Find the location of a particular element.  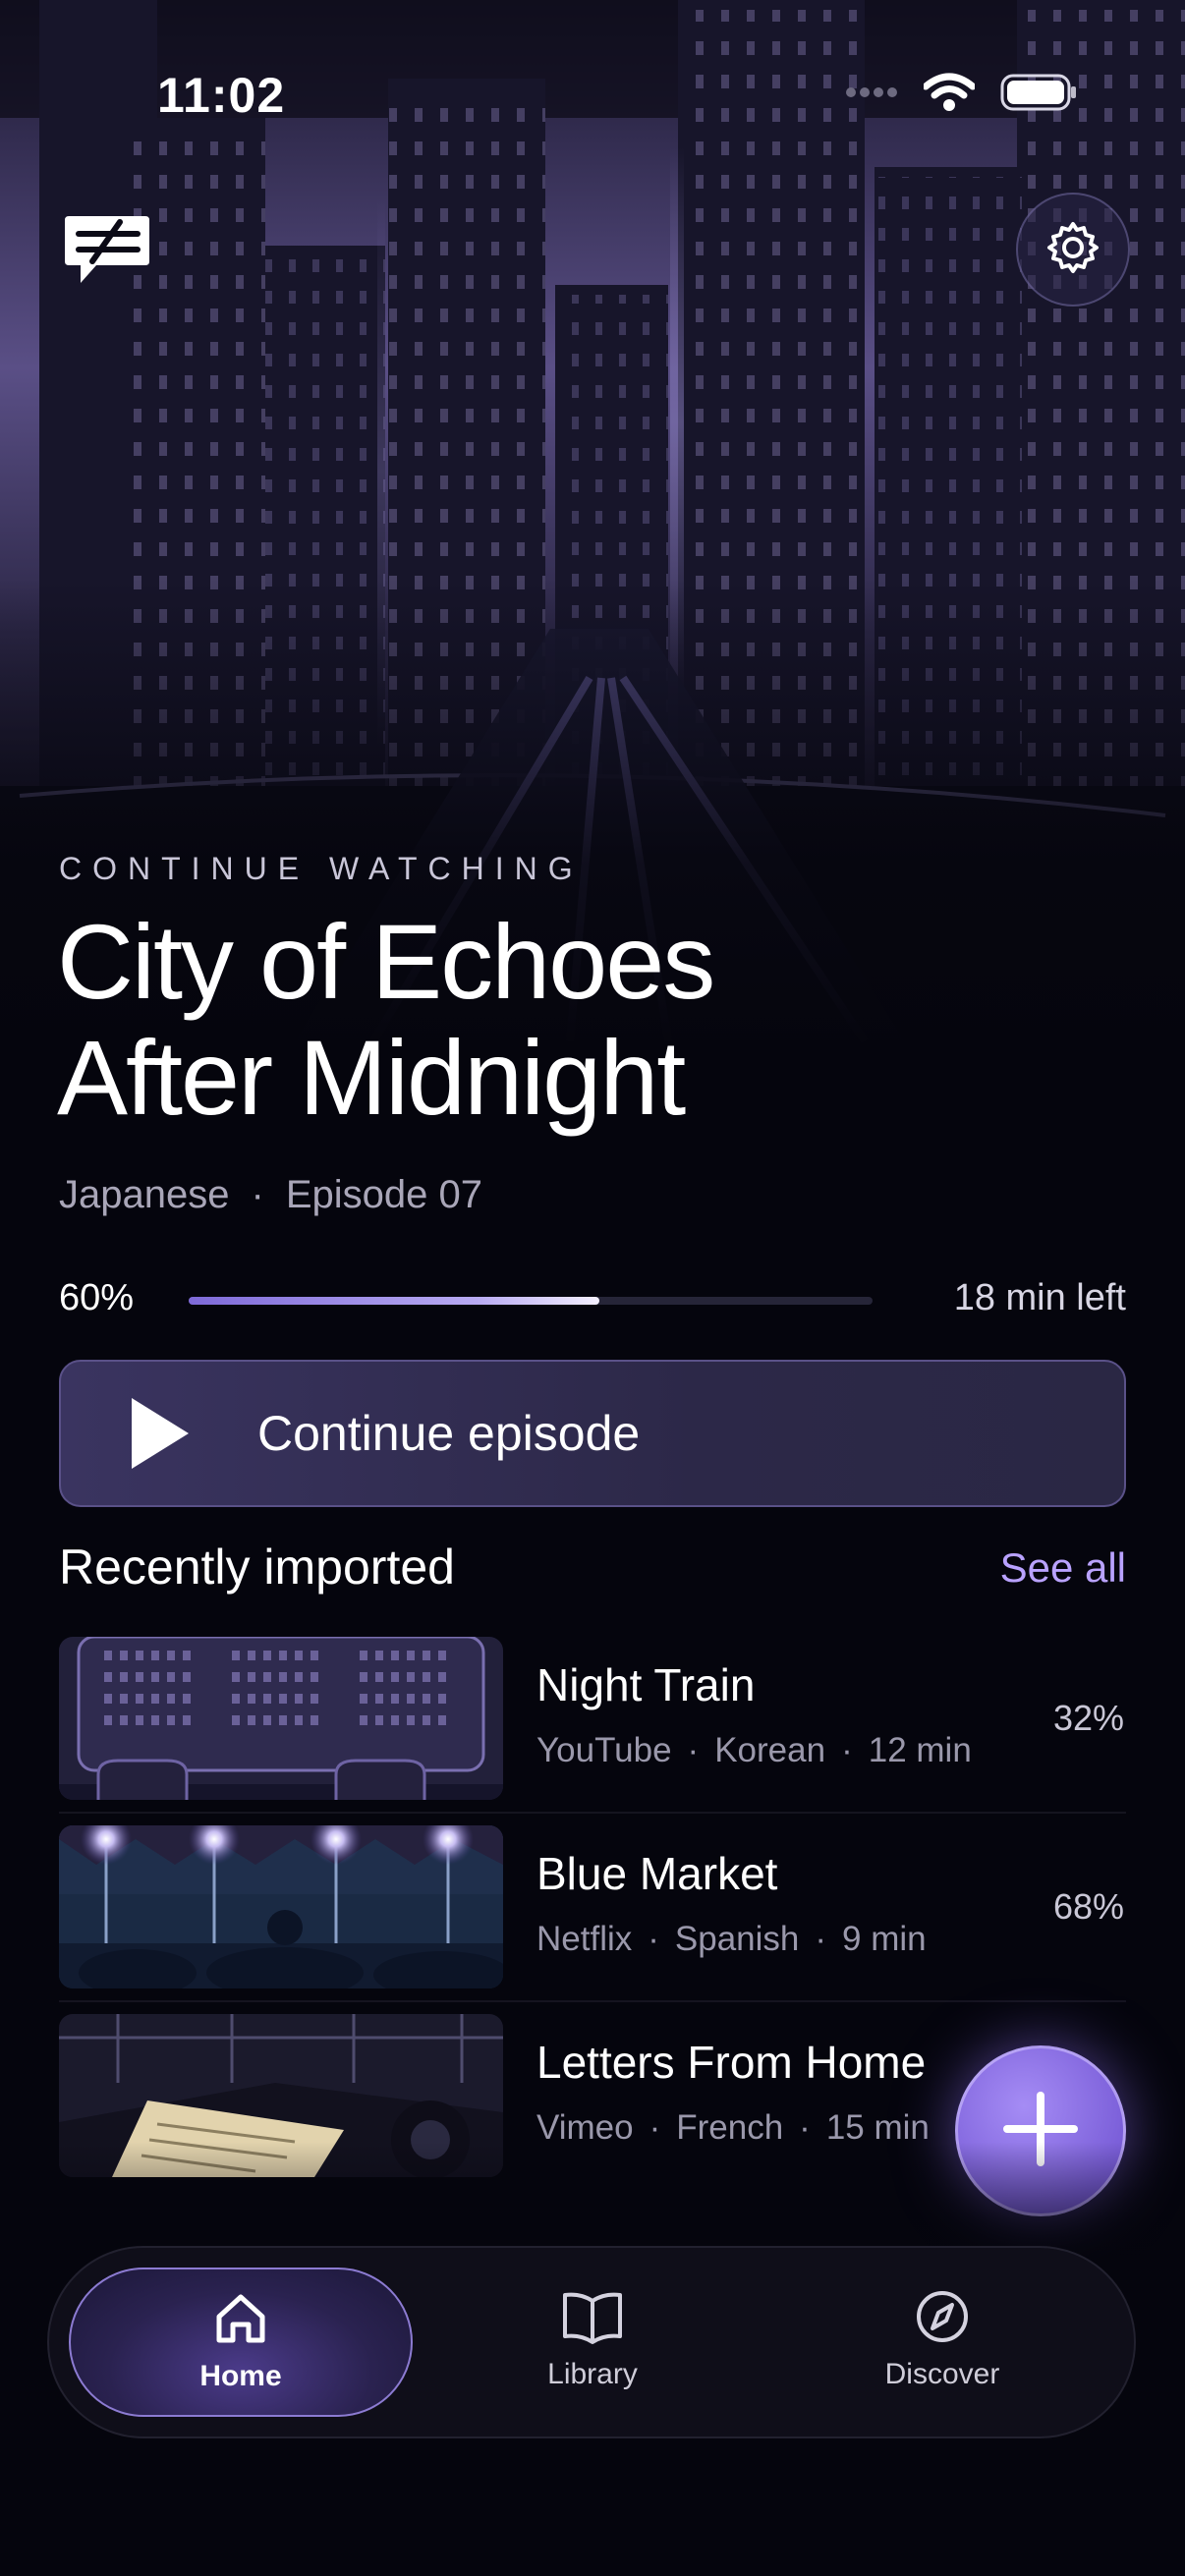

compass-icon is located at coordinates (943, 2319).